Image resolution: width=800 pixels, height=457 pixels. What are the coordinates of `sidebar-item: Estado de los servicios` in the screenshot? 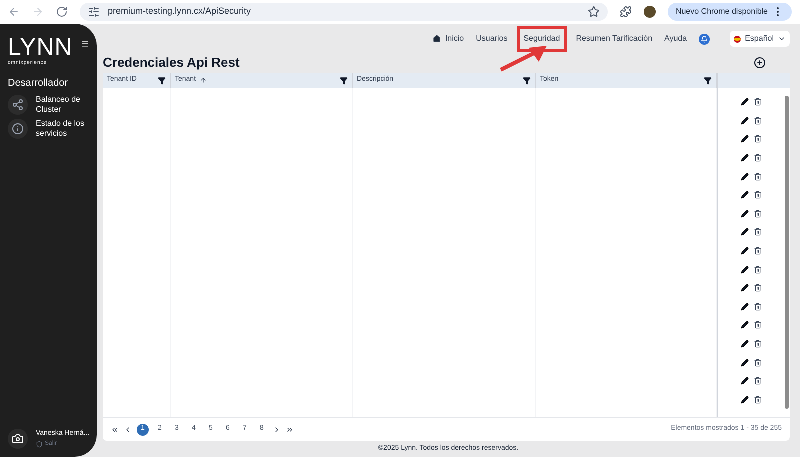 It's located at (48, 128).